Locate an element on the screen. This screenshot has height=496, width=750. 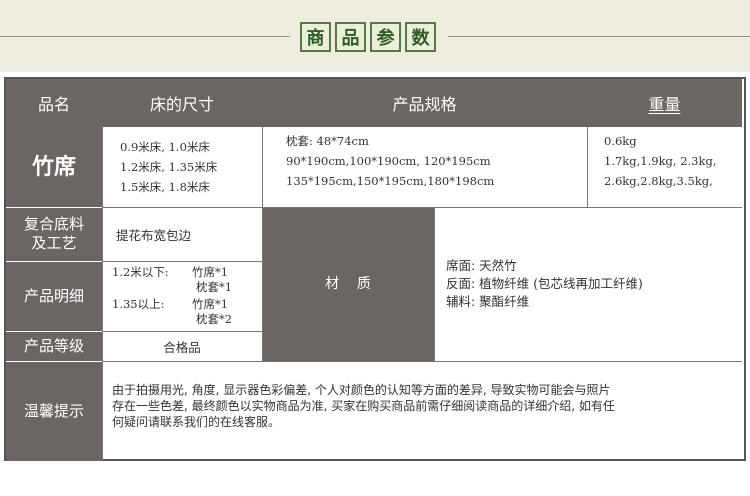
section-title: 商 品 参 数 is located at coordinates (368, 37).